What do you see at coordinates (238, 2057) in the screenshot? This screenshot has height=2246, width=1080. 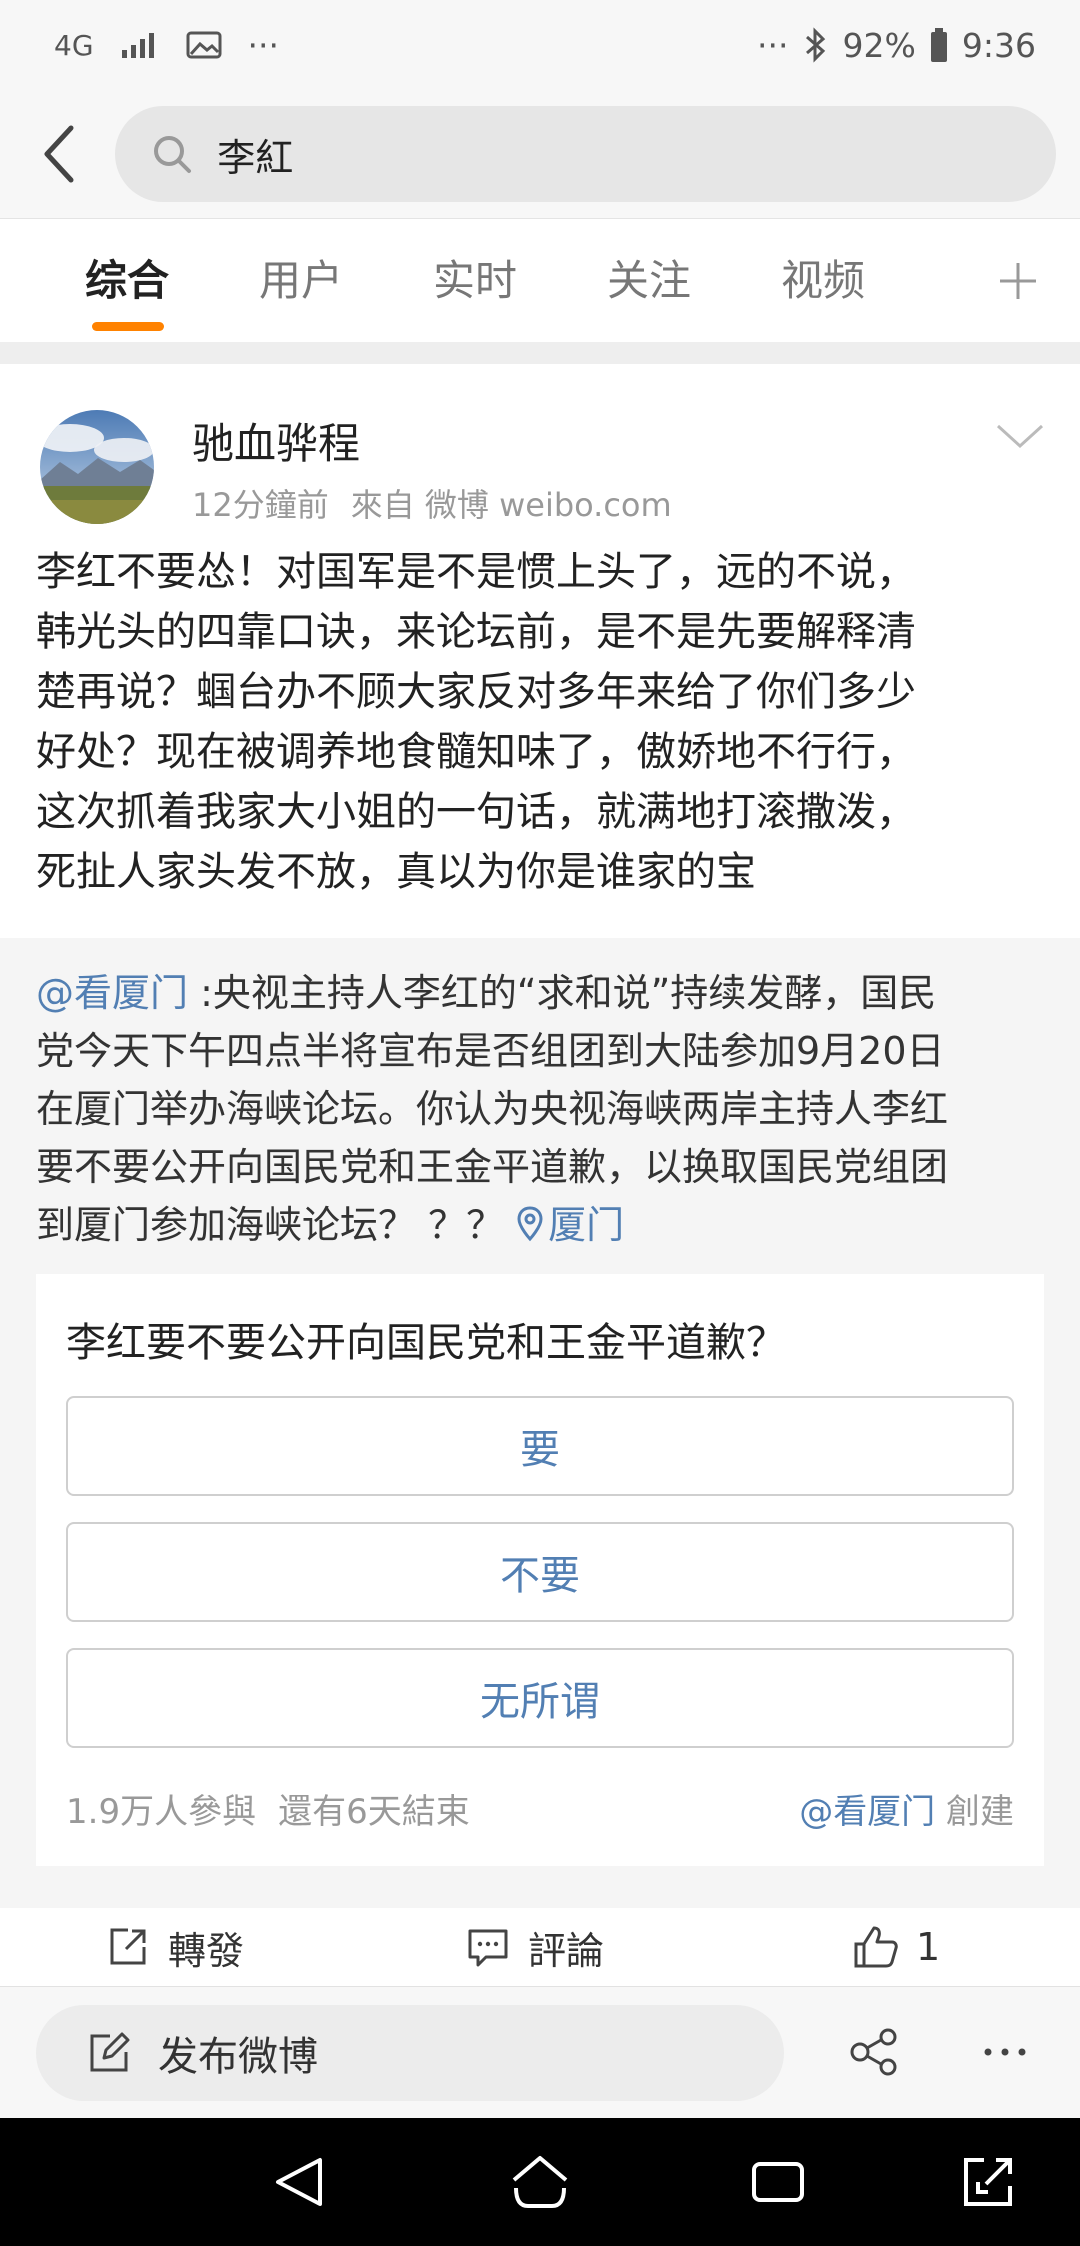 I see `compose-label: 发布微博` at bounding box center [238, 2057].